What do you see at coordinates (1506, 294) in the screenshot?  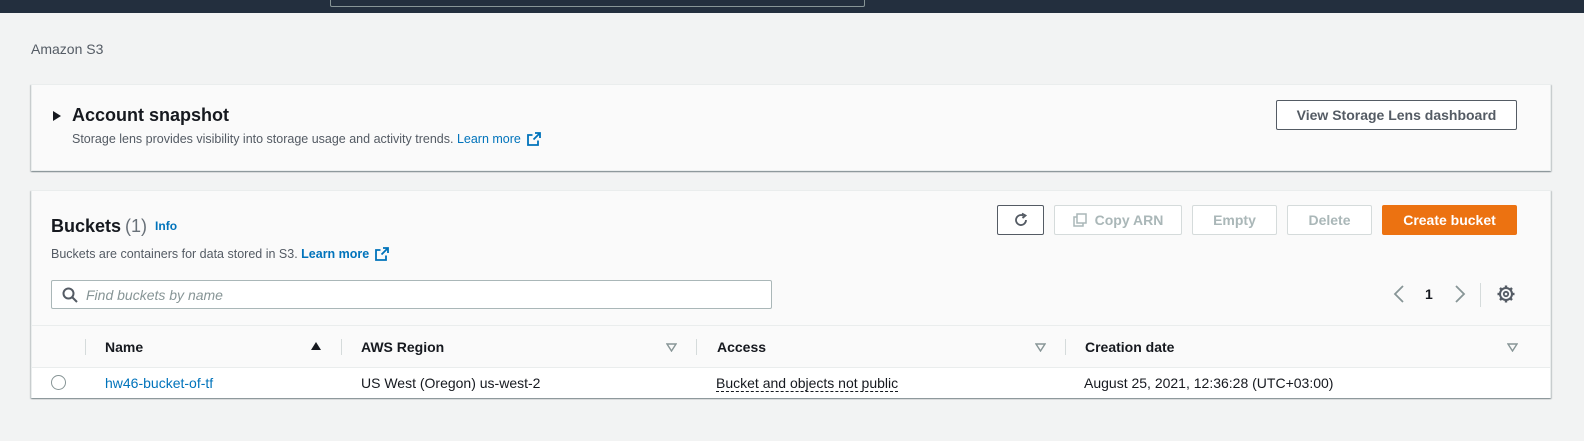 I see `gear-icon` at bounding box center [1506, 294].